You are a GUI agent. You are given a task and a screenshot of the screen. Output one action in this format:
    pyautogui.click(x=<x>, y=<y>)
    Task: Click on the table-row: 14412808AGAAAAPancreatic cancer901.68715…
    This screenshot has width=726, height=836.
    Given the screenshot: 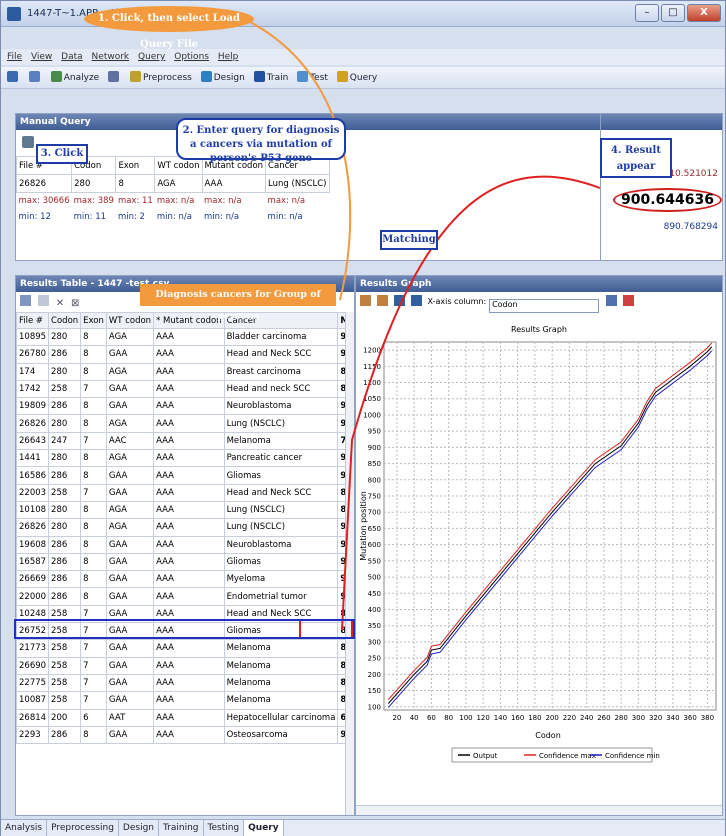 What is the action you would take?
    pyautogui.click(x=185, y=458)
    